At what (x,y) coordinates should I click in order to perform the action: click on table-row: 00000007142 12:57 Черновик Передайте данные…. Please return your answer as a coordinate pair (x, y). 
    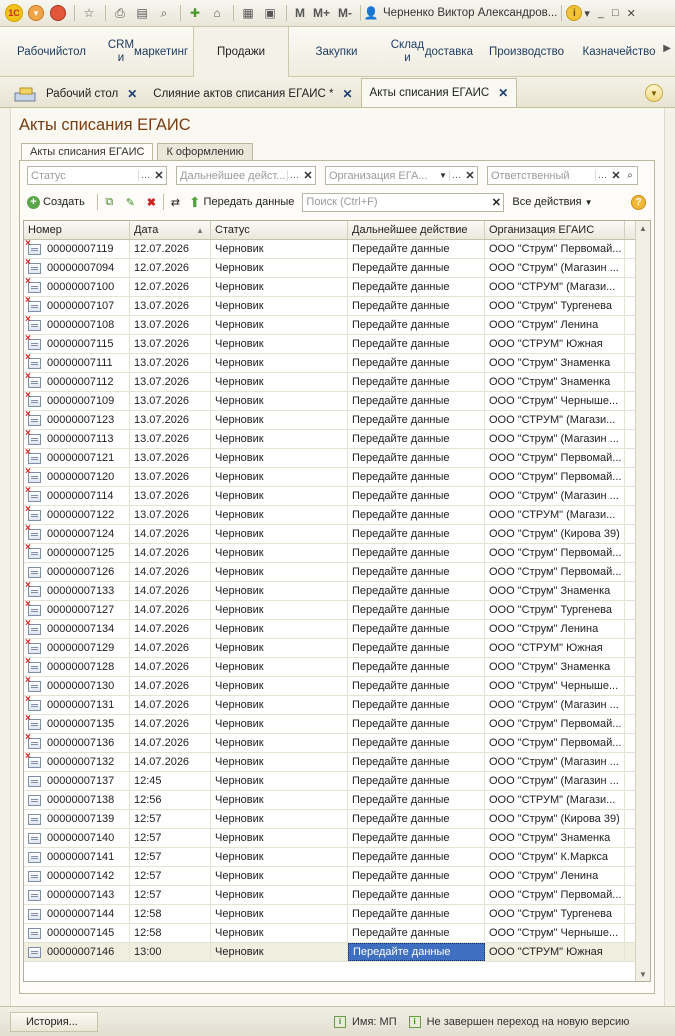
    Looking at the image, I should click on (337, 876).